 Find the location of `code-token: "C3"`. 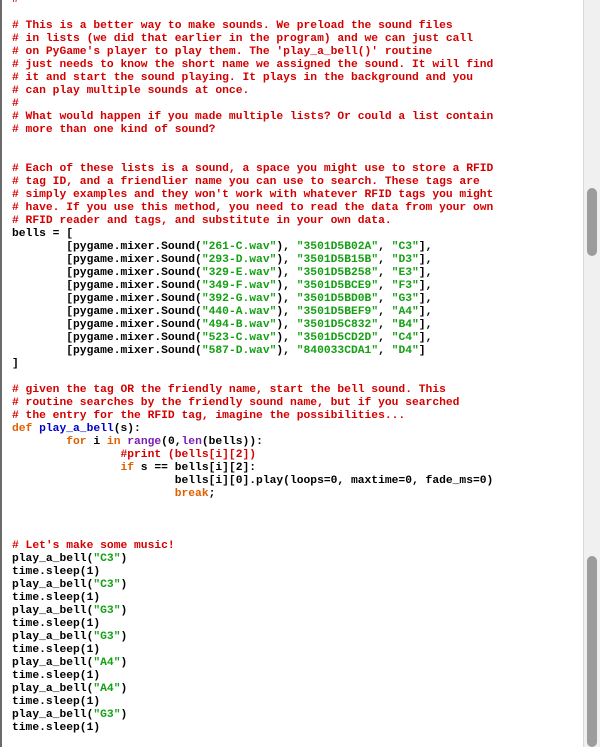

code-token: "C3" is located at coordinates (107, 585).